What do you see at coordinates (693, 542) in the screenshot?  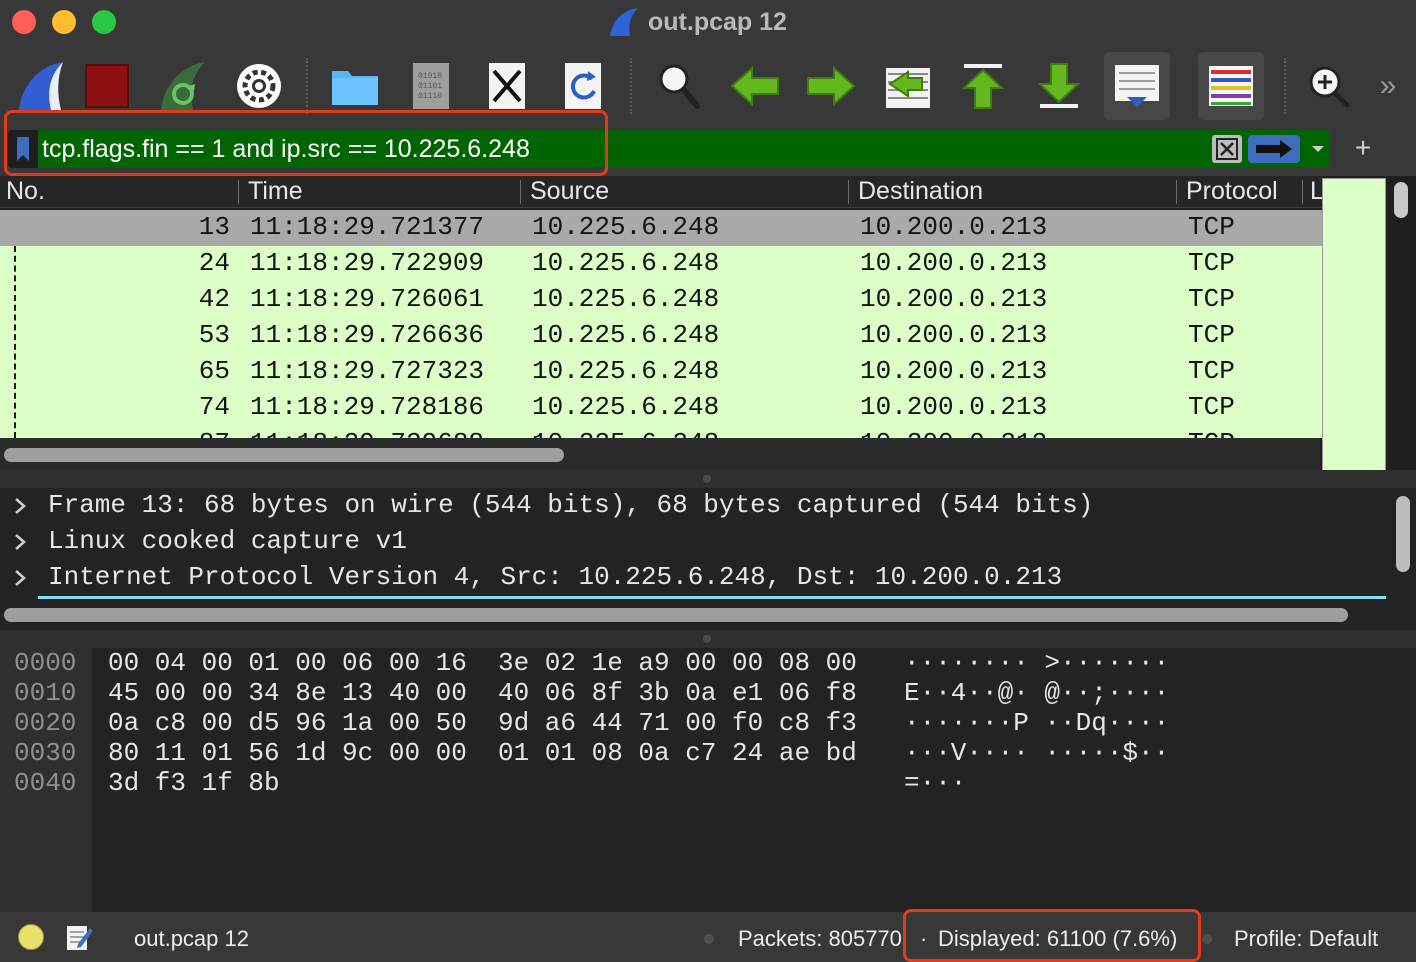 I see `tree-item-linux-cooked: Linux cooked capture v1` at bounding box center [693, 542].